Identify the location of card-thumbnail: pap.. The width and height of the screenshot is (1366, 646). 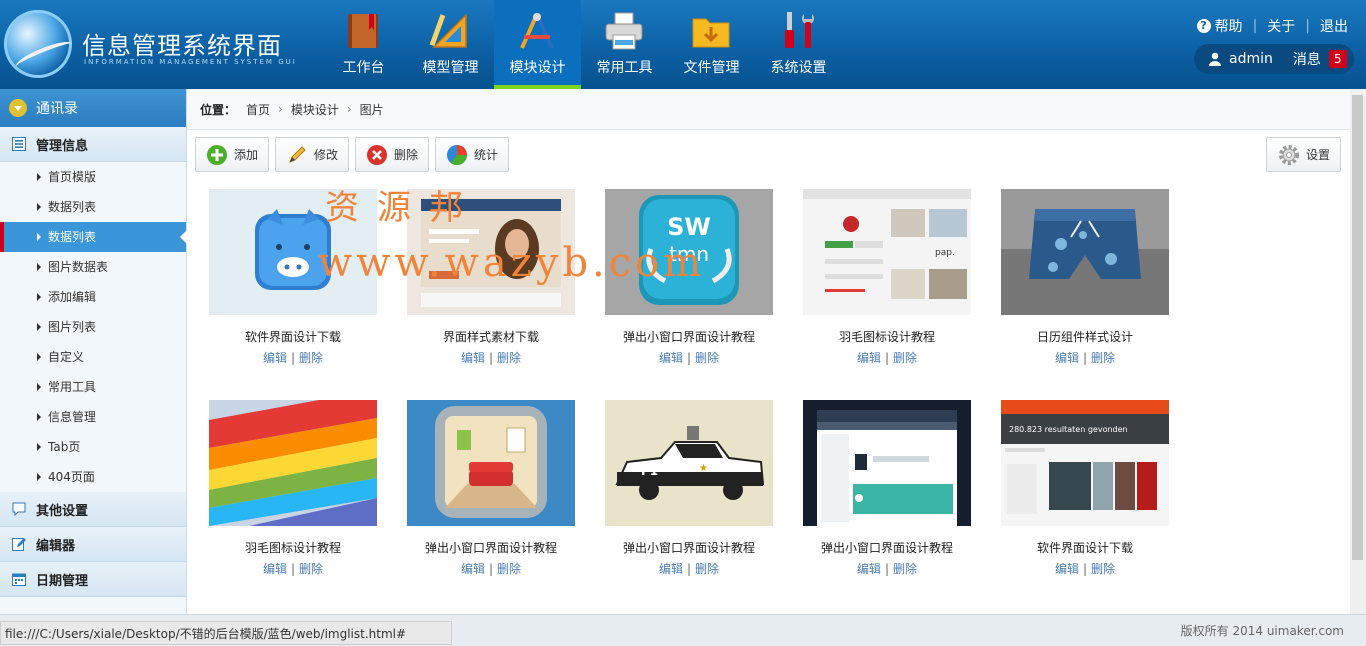
(887, 252).